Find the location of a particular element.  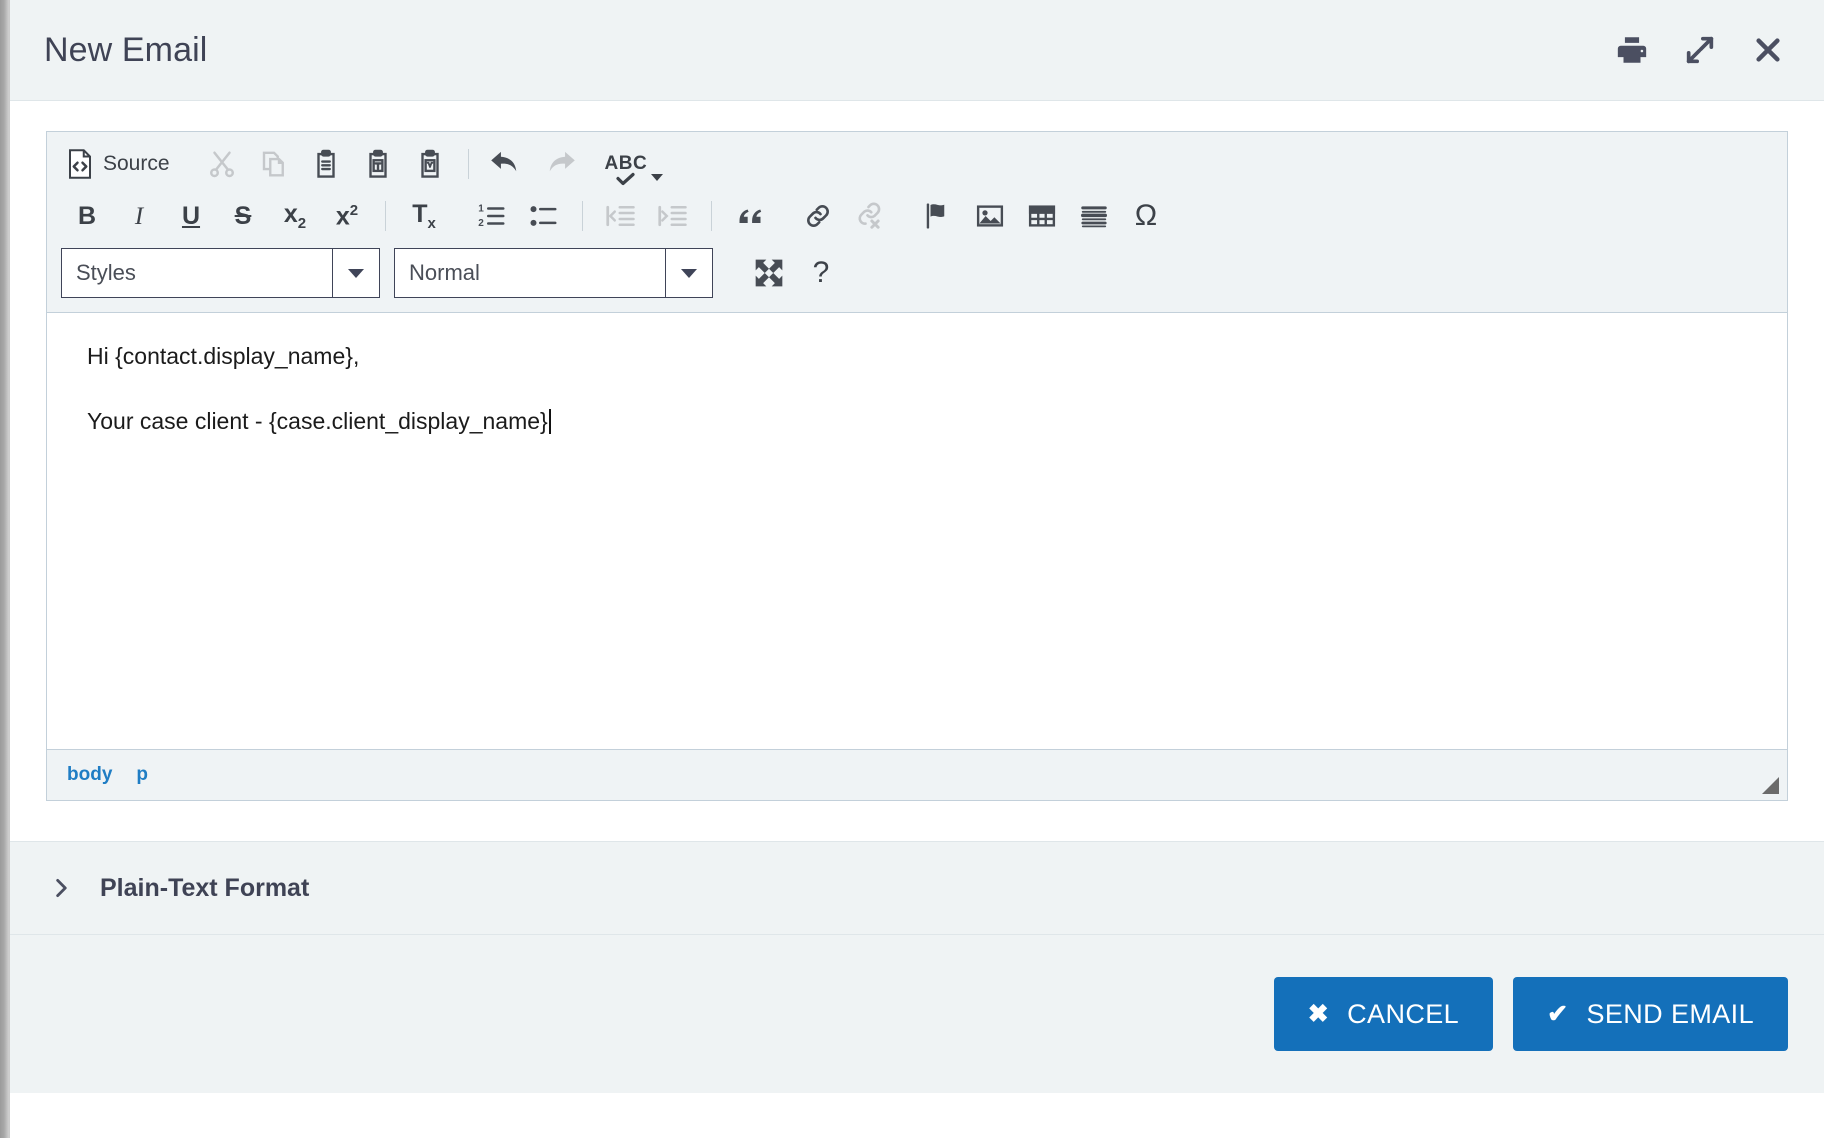

italic-label: I is located at coordinates (139, 216).